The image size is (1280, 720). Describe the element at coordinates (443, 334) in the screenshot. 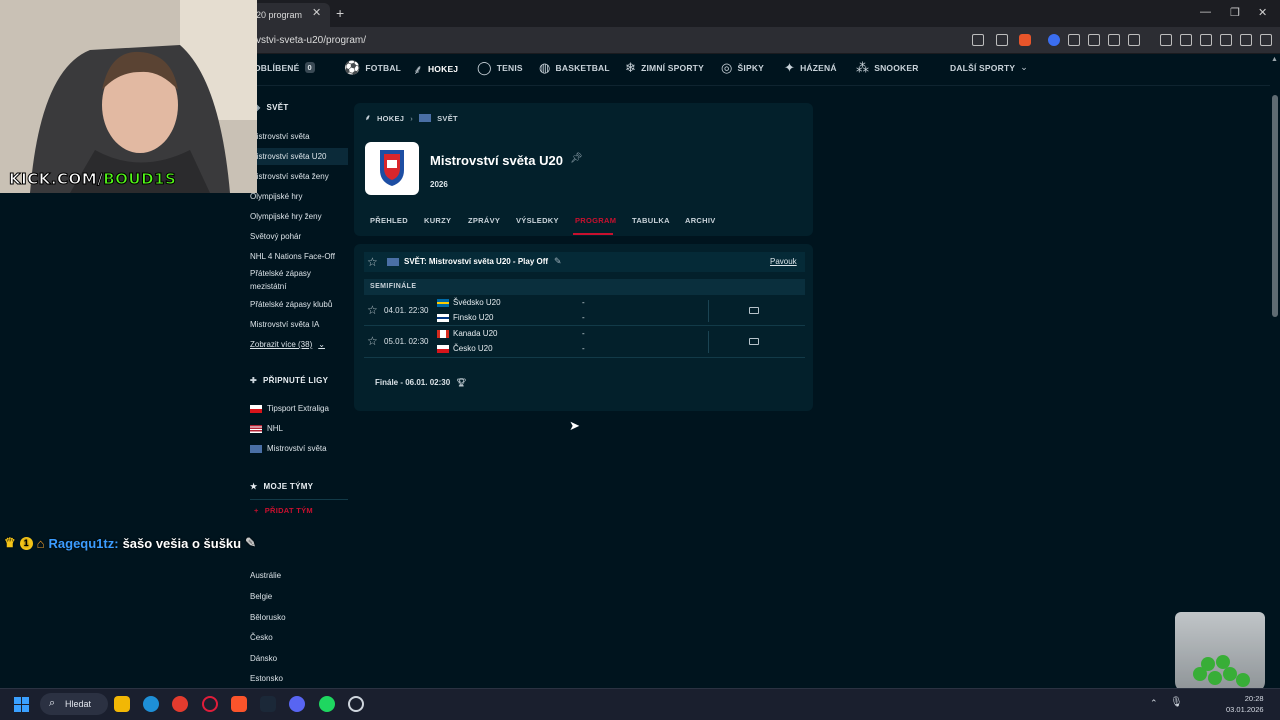

I see `canada-flag-icon` at that location.